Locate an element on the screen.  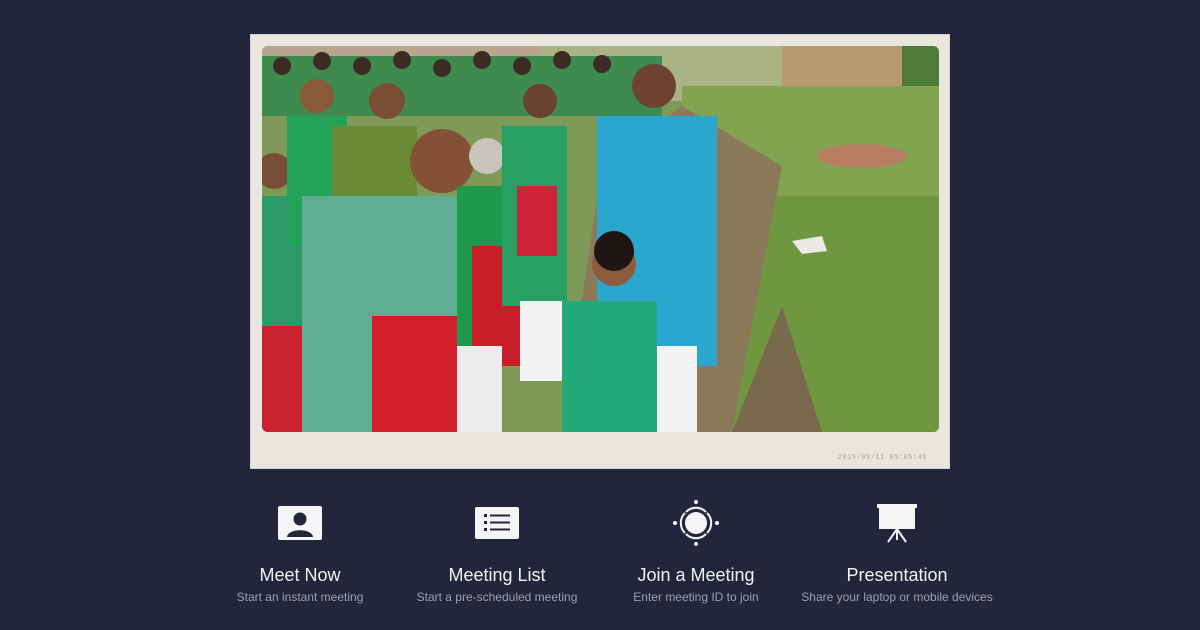
join-icon is located at coordinates (696, 523).